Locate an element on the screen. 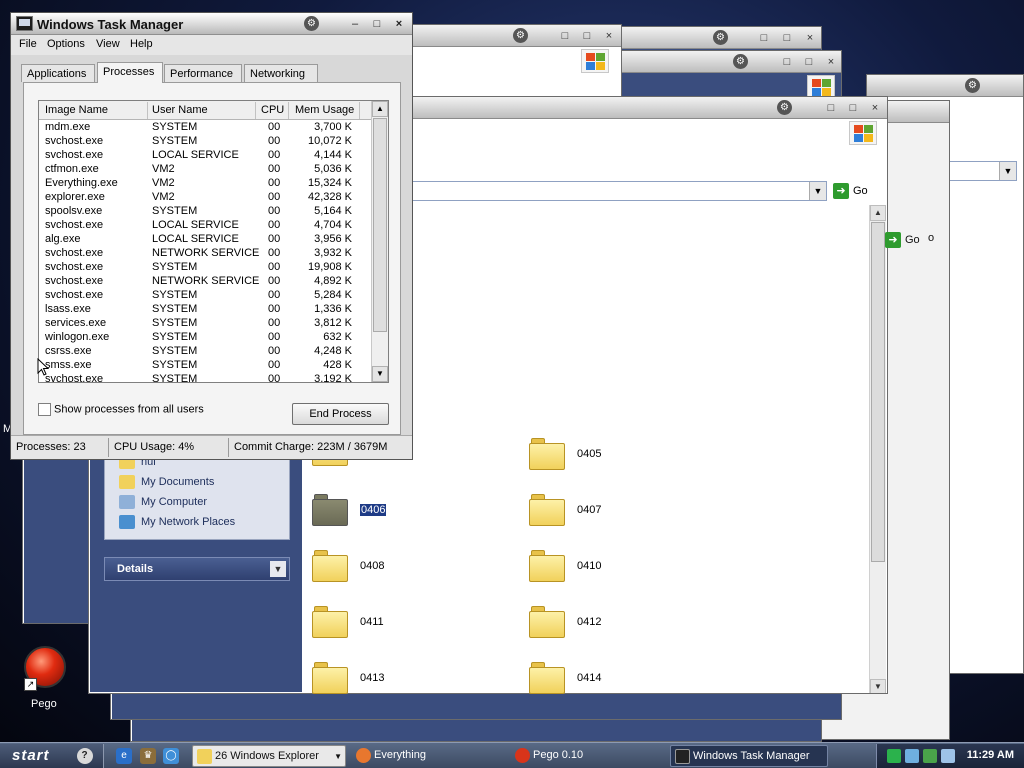  end-process-button: End Process is located at coordinates (340, 414).